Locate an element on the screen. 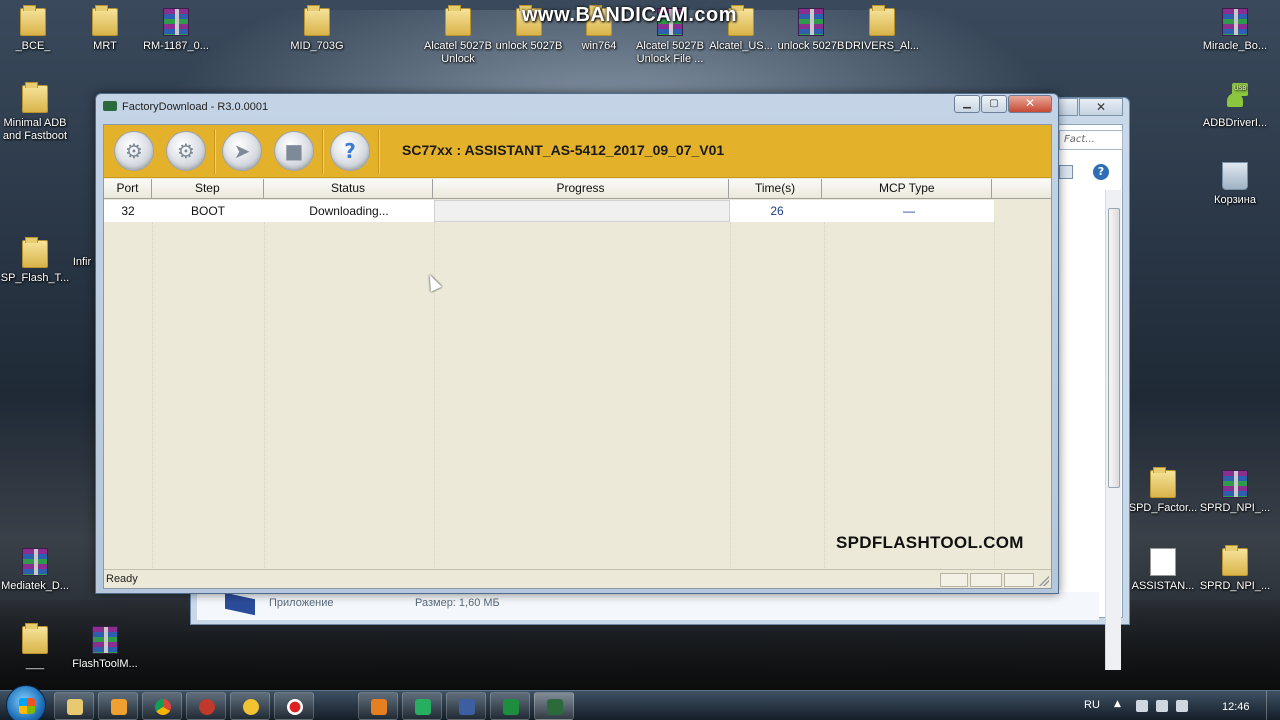 The height and width of the screenshot is (720, 1280). desktop-icon: MRT is located at coordinates (105, 29).